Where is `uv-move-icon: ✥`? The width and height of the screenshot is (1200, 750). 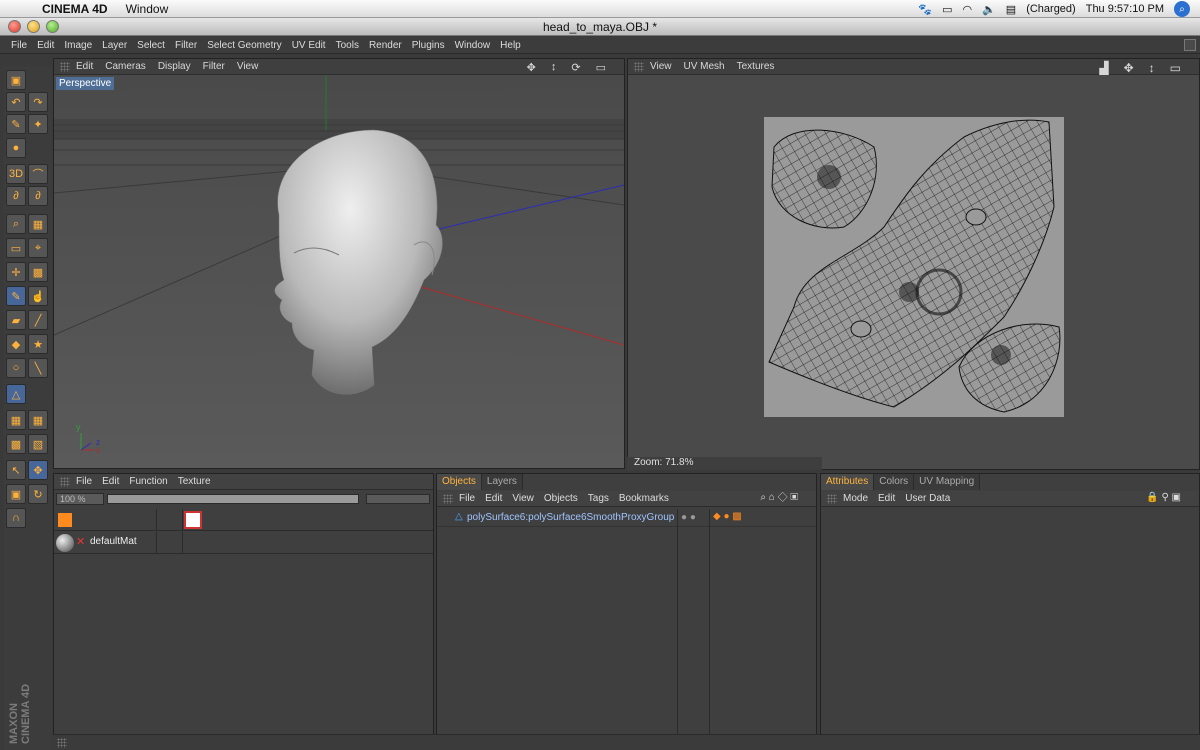
uv-move-icon: ✥ is located at coordinates (38, 470).